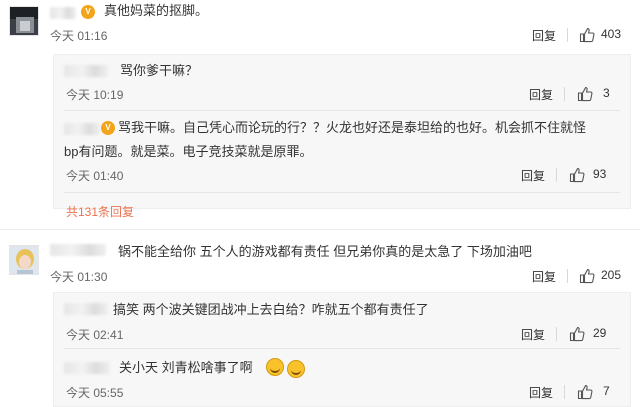  Describe the element at coordinates (271, 309) in the screenshot. I see `reply-text: 搞笑 两个波关键团战冲上去白给？咋就五个都有责任了` at that location.